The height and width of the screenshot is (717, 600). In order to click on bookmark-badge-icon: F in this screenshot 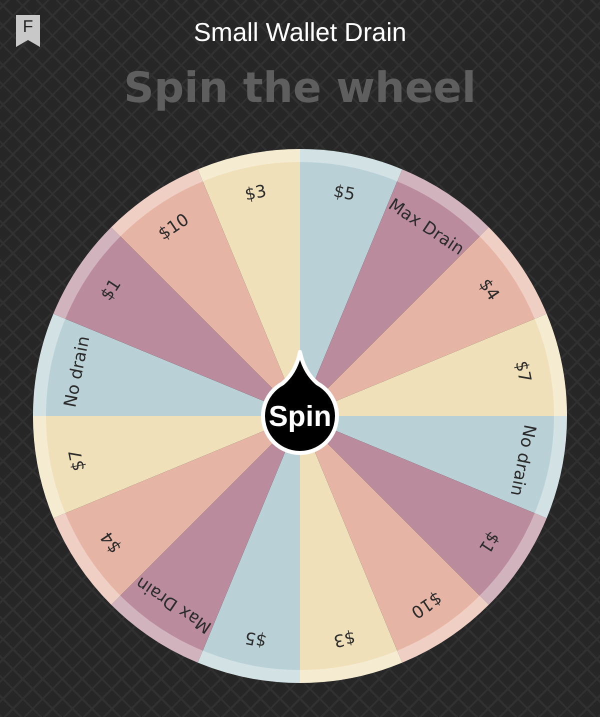, I will do `click(28, 31)`.